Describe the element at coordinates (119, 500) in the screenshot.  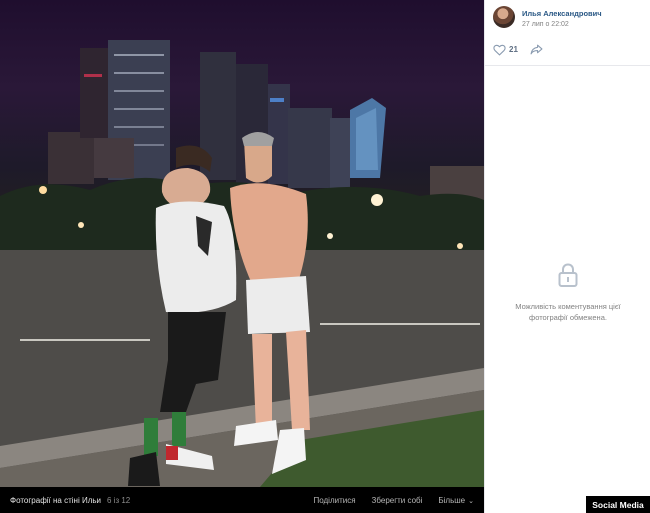
I see `photo-counter: 6 із 12` at that location.